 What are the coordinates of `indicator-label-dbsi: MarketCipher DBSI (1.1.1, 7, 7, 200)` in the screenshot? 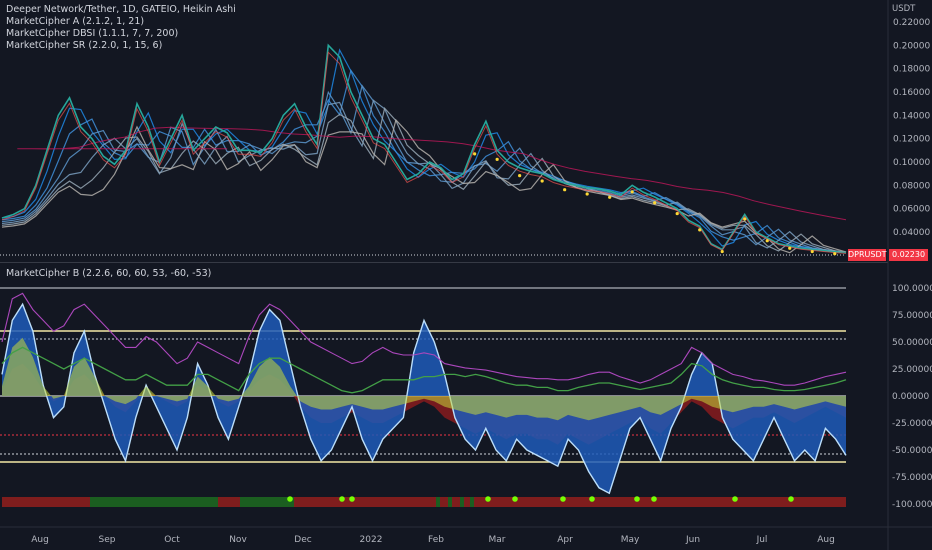 It's located at (121, 34).